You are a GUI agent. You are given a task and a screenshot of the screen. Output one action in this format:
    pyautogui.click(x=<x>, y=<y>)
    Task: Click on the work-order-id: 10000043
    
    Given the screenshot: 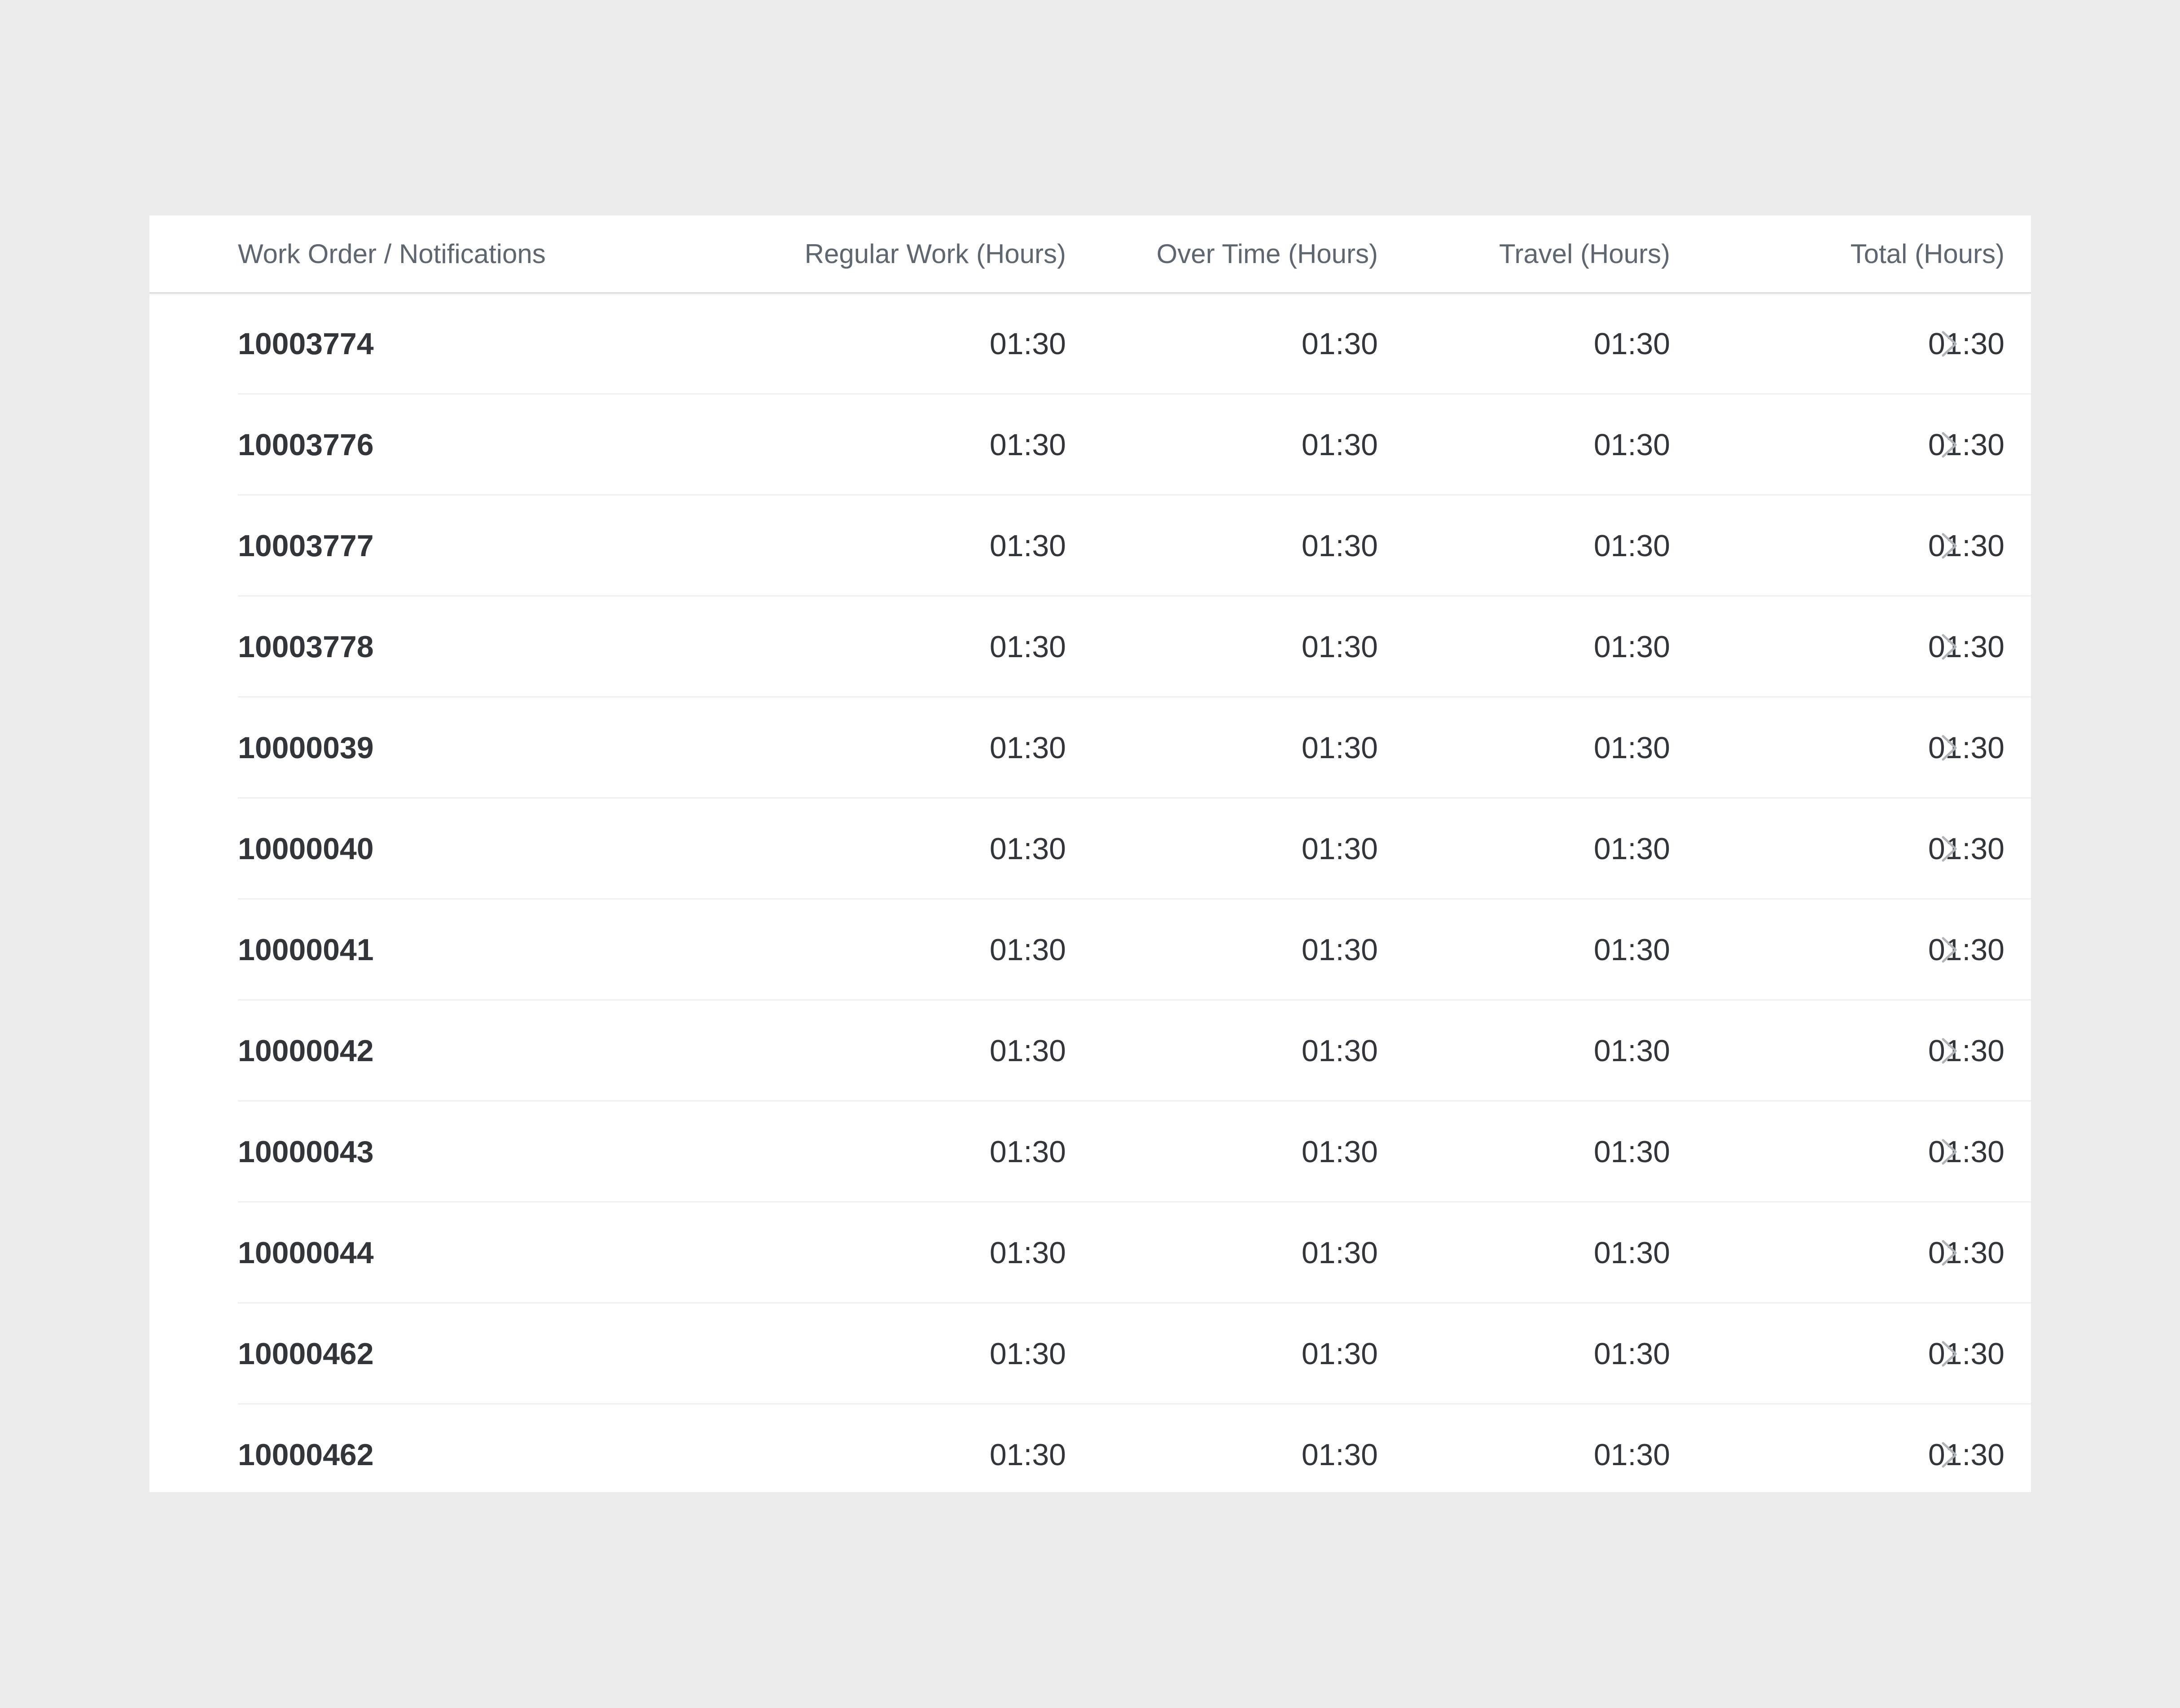 What is the action you would take?
    pyautogui.click(x=306, y=1152)
    